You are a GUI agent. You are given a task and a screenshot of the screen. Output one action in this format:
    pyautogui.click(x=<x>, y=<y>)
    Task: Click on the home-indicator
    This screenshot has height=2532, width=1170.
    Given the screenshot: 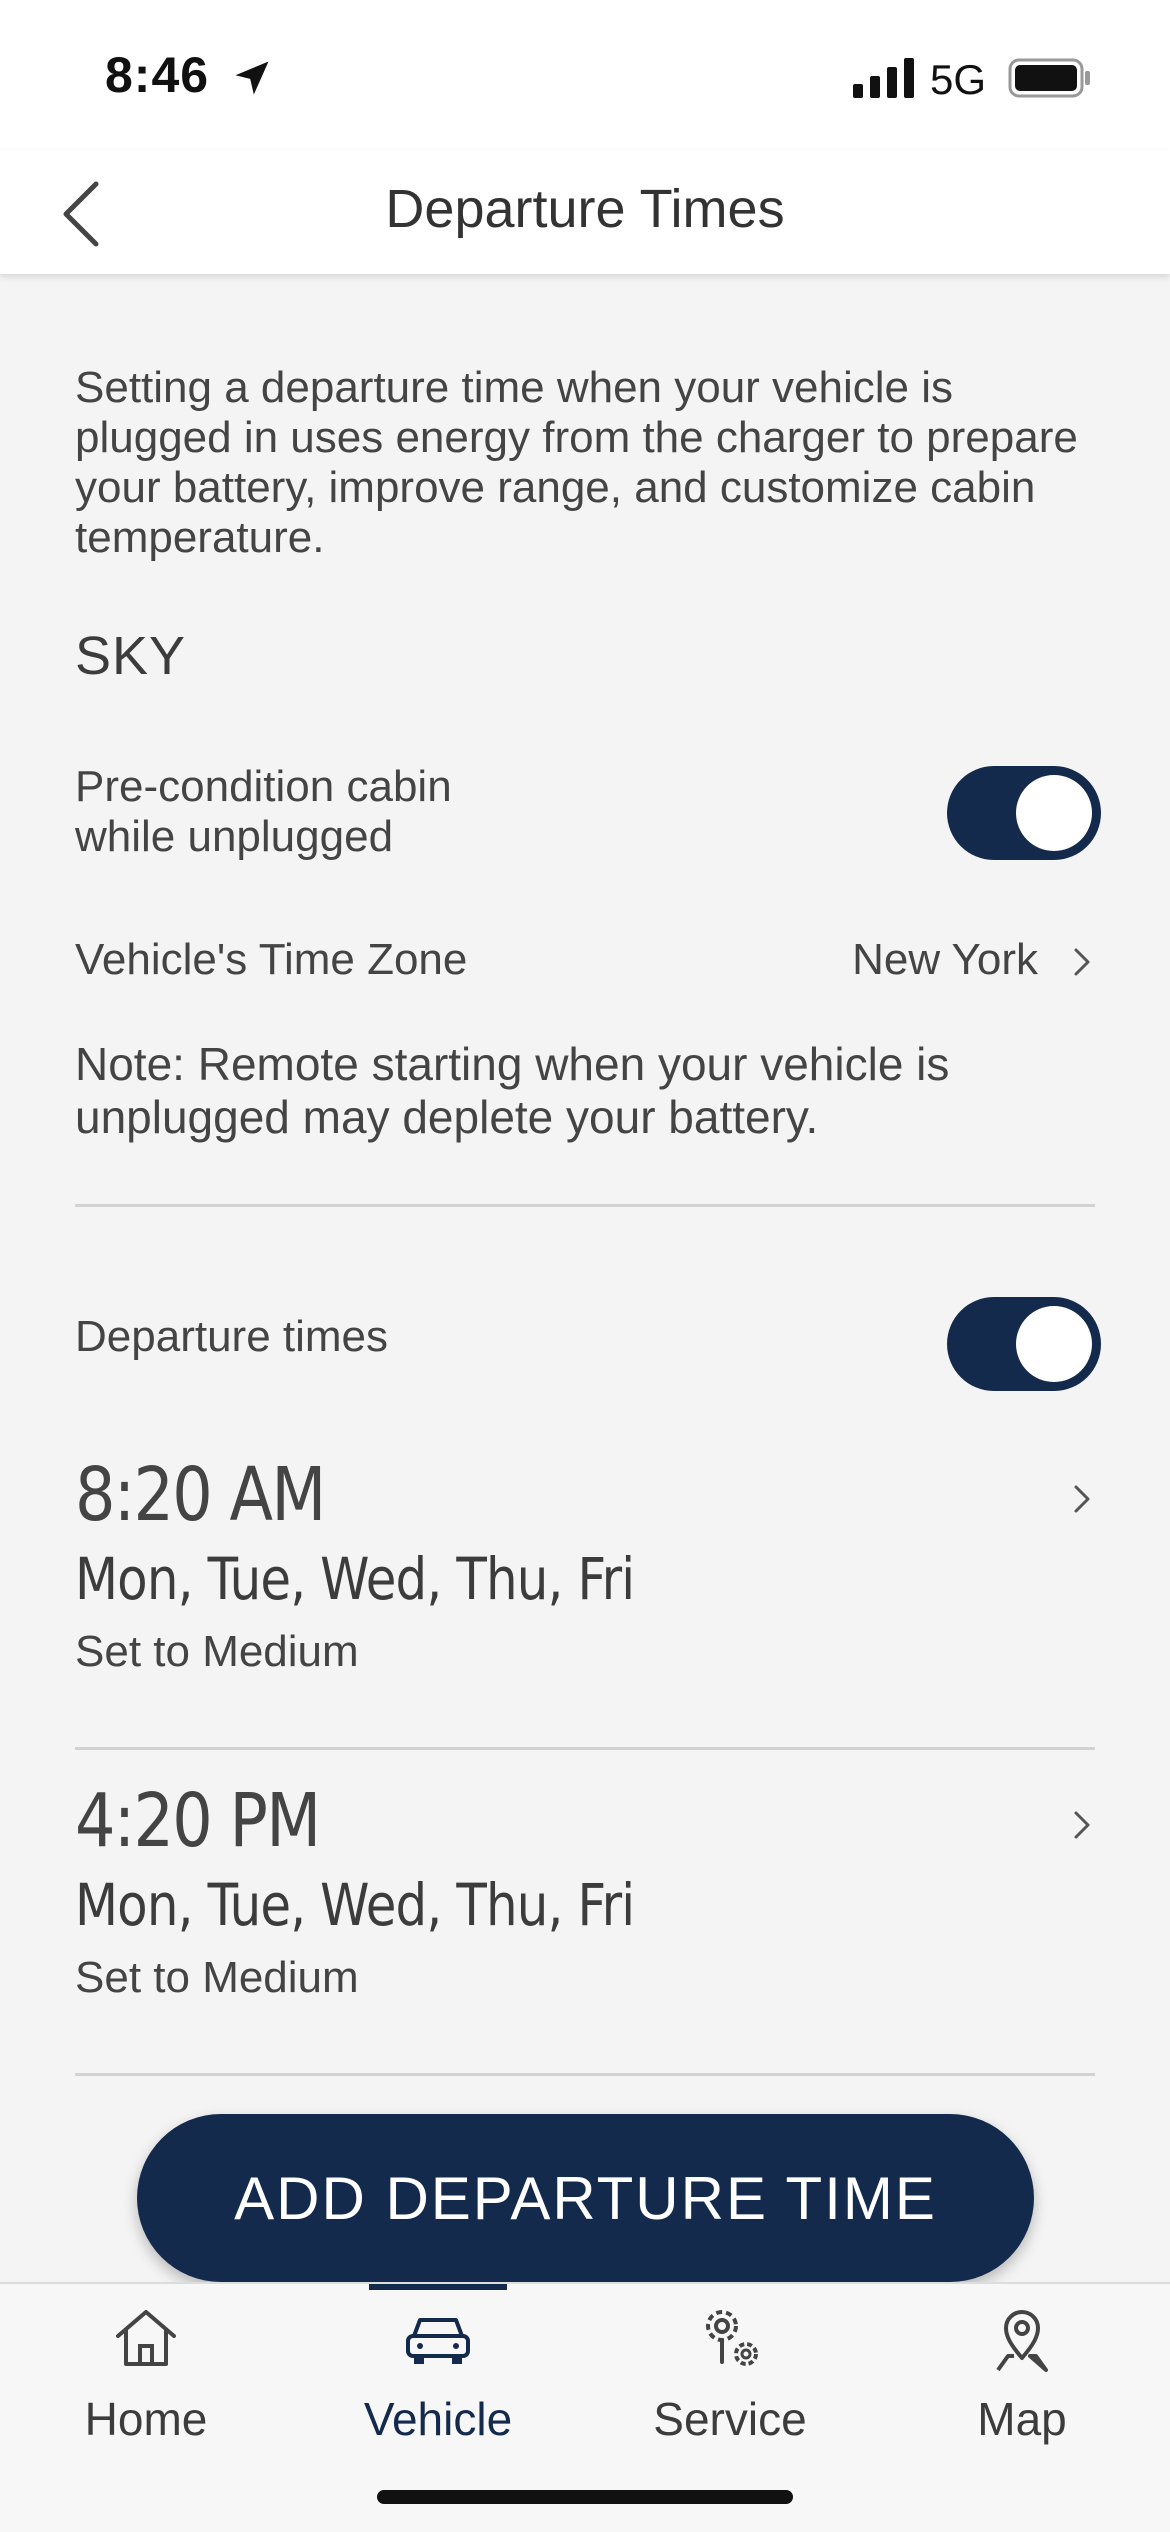 What is the action you would take?
    pyautogui.click(x=585, y=2497)
    